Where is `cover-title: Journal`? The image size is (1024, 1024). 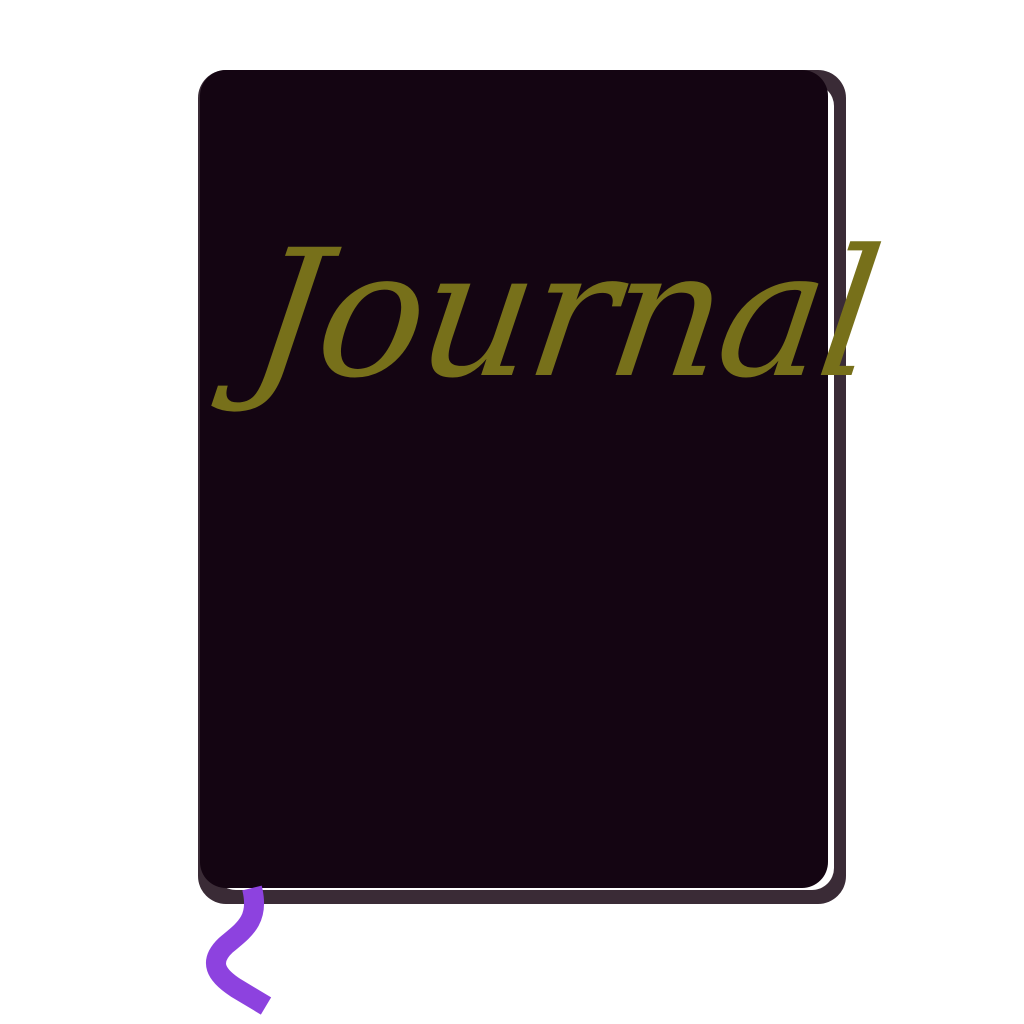
cover-title: Journal is located at coordinates (564, 314).